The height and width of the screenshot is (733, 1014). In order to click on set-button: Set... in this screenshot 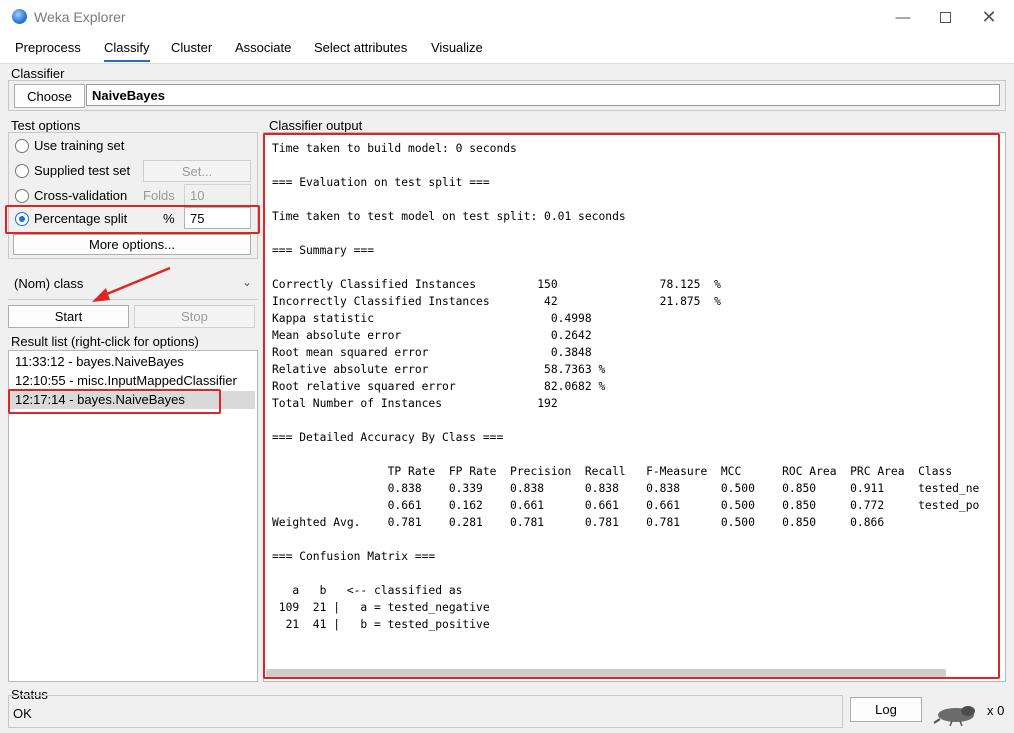, I will do `click(197, 171)`.